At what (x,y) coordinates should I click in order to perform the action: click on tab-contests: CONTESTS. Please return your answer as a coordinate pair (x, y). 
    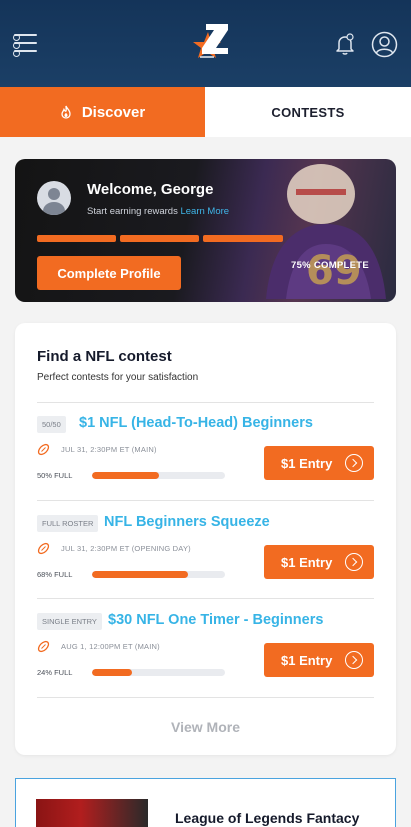
    Looking at the image, I should click on (308, 112).